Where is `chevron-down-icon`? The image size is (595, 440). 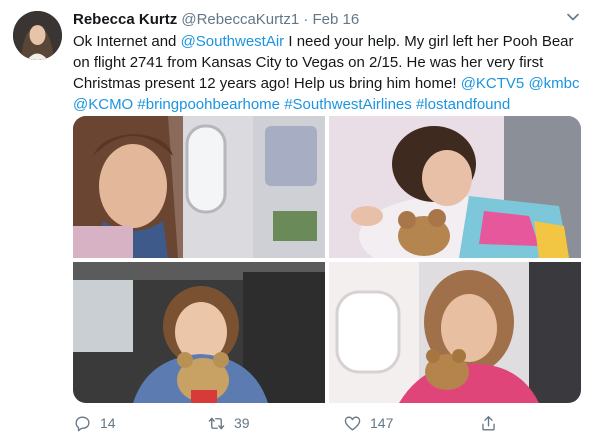
chevron-down-icon is located at coordinates (573, 17).